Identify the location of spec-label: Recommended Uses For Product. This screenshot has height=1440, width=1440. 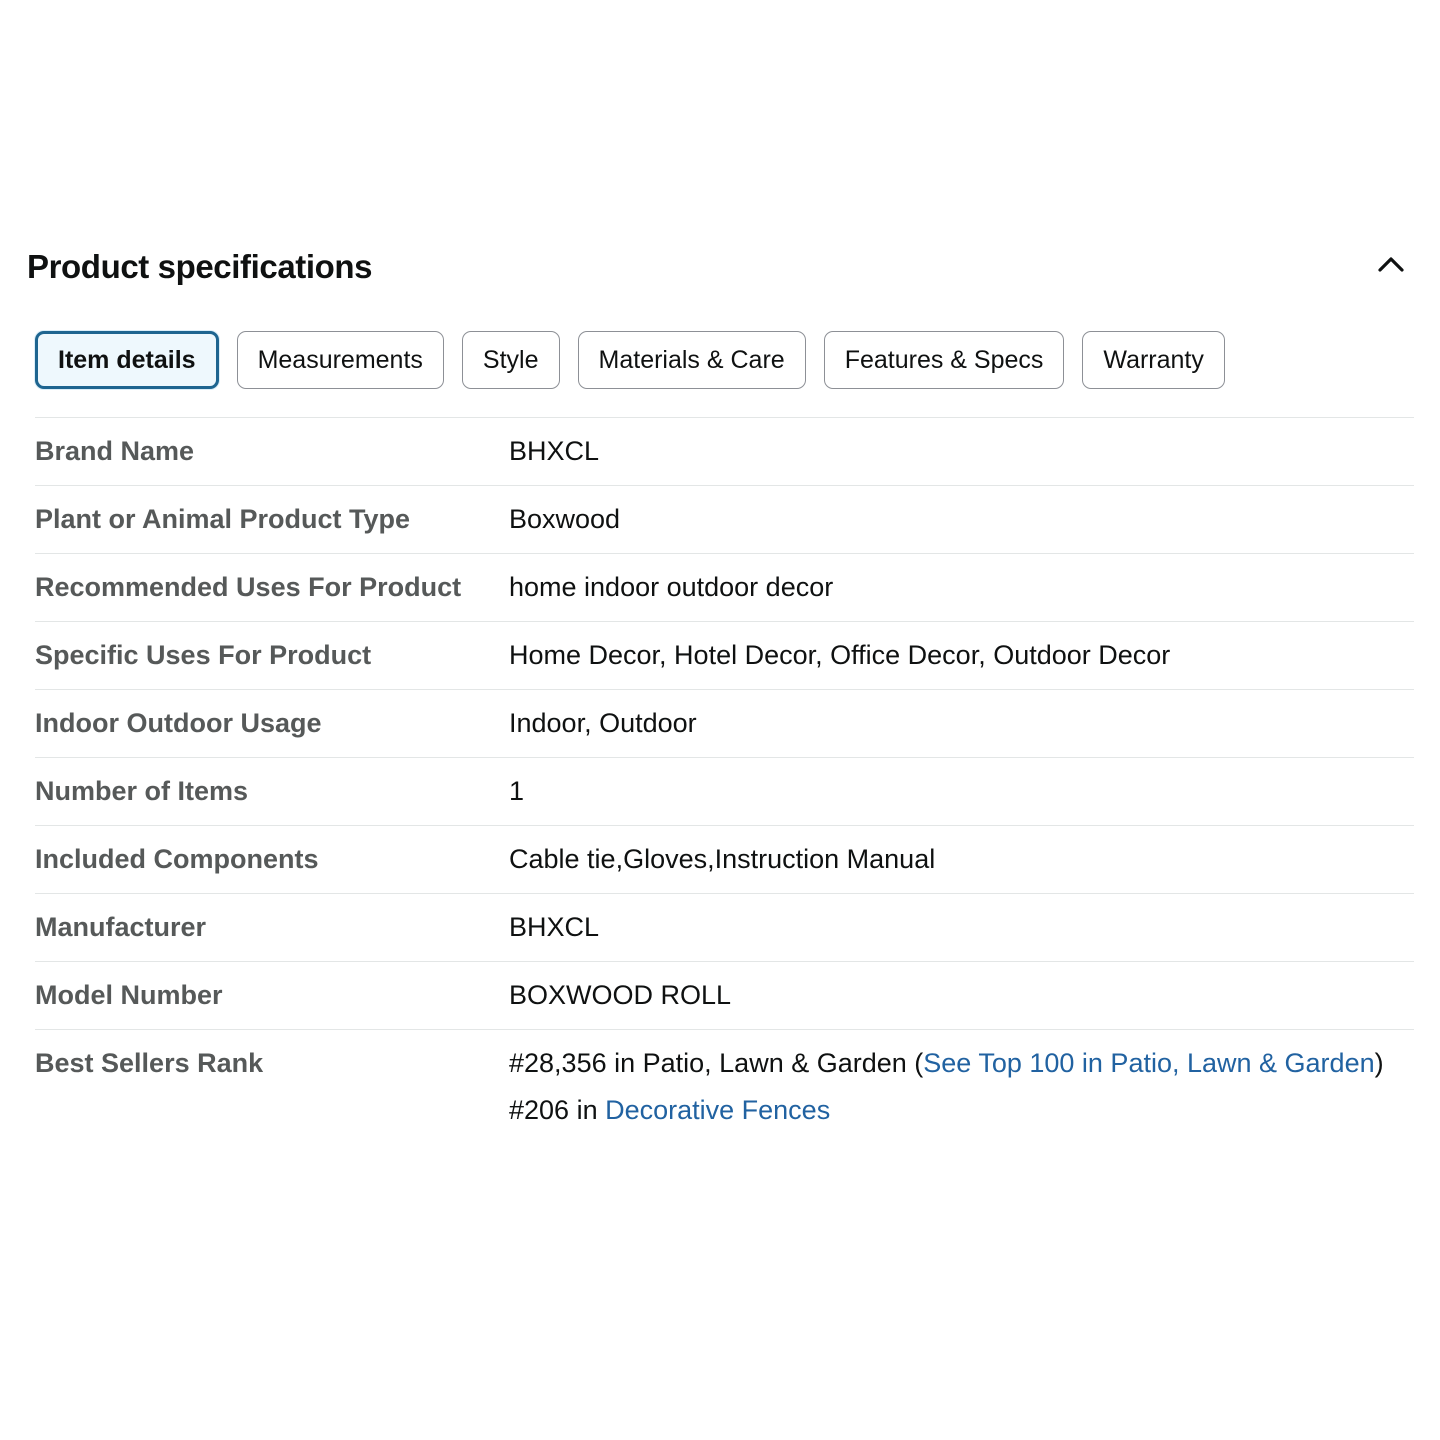
(248, 587).